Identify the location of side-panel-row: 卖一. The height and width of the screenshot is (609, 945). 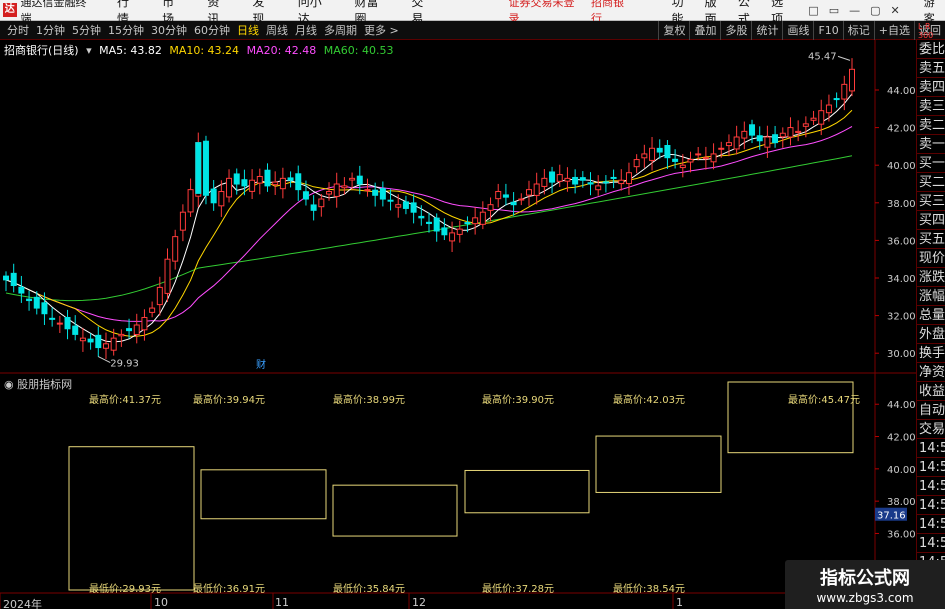
(931, 144).